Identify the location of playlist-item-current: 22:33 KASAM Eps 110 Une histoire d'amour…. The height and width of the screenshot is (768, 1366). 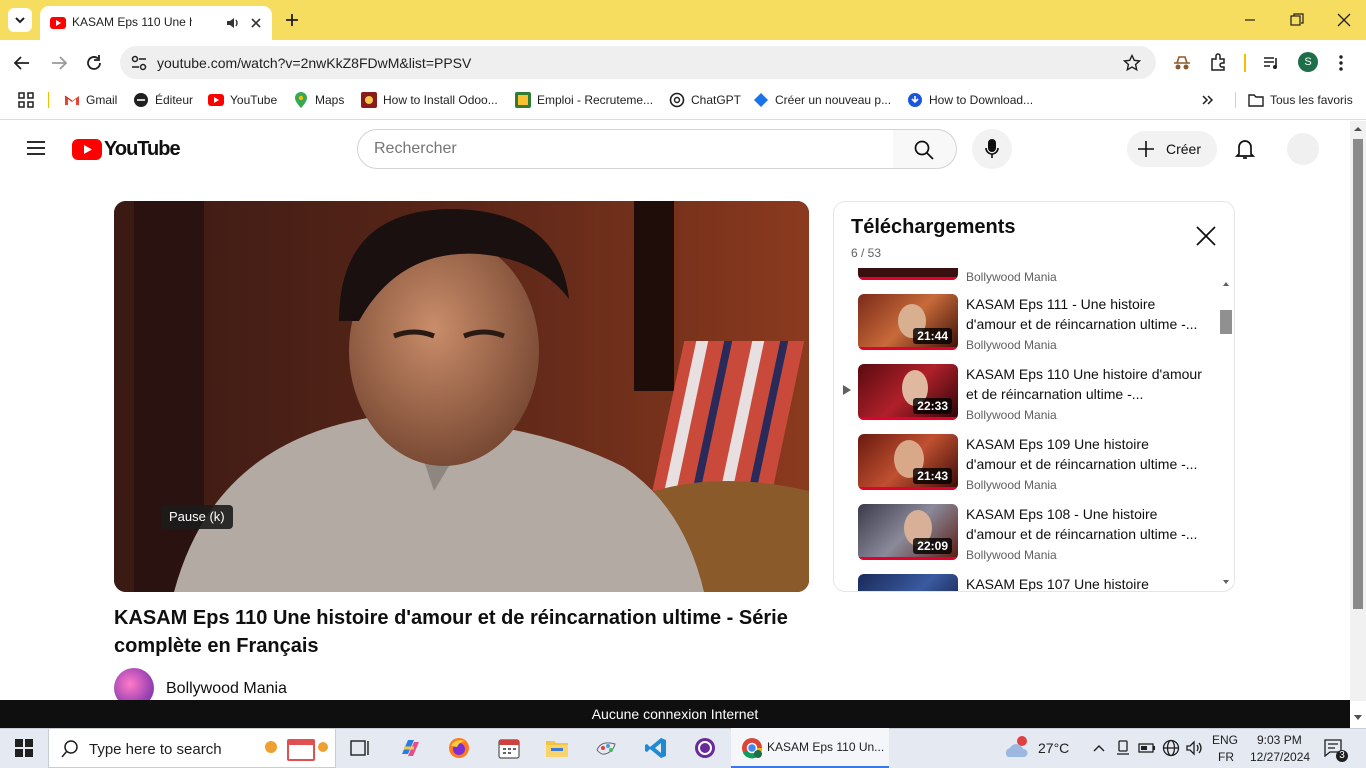
(1029, 399).